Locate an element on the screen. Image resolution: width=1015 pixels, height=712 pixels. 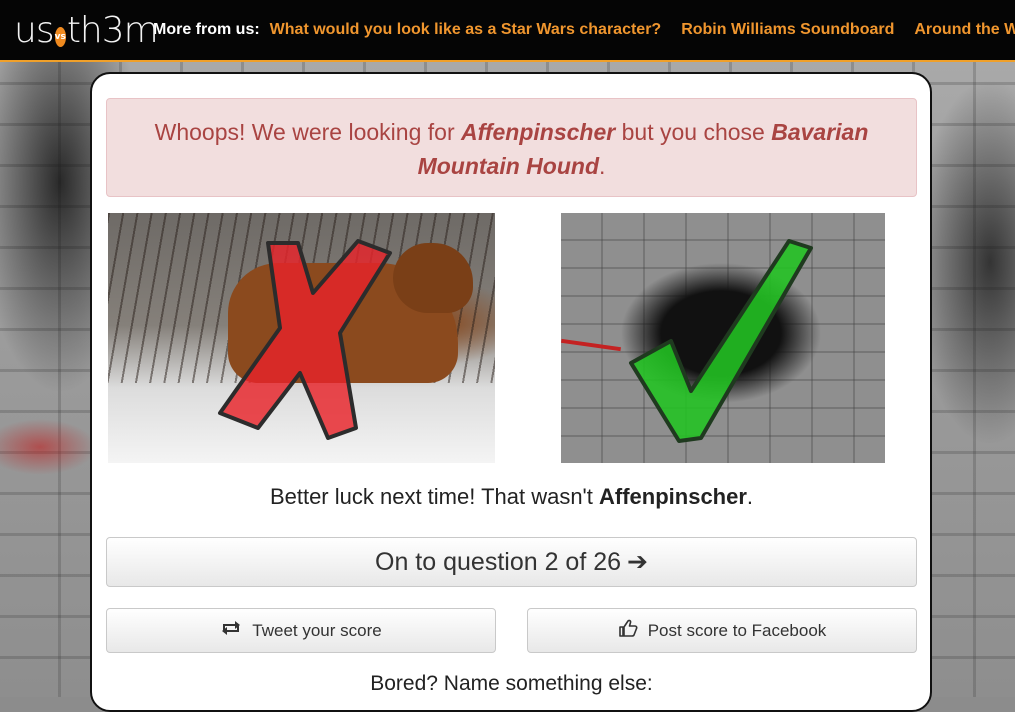
site-logo: us vs th3m is located at coordinates (86, 30).